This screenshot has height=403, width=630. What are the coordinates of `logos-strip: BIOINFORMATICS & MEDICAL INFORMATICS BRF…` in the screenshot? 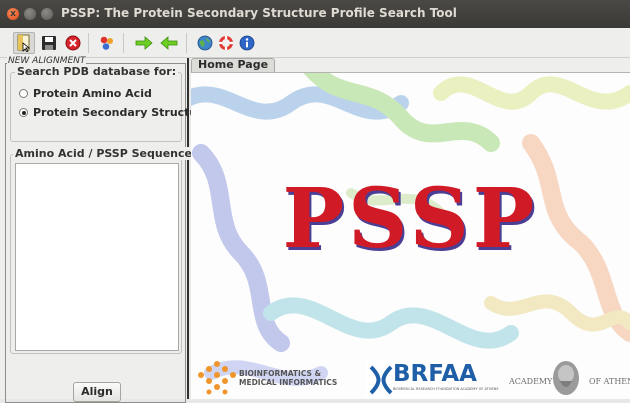 It's located at (410, 377).